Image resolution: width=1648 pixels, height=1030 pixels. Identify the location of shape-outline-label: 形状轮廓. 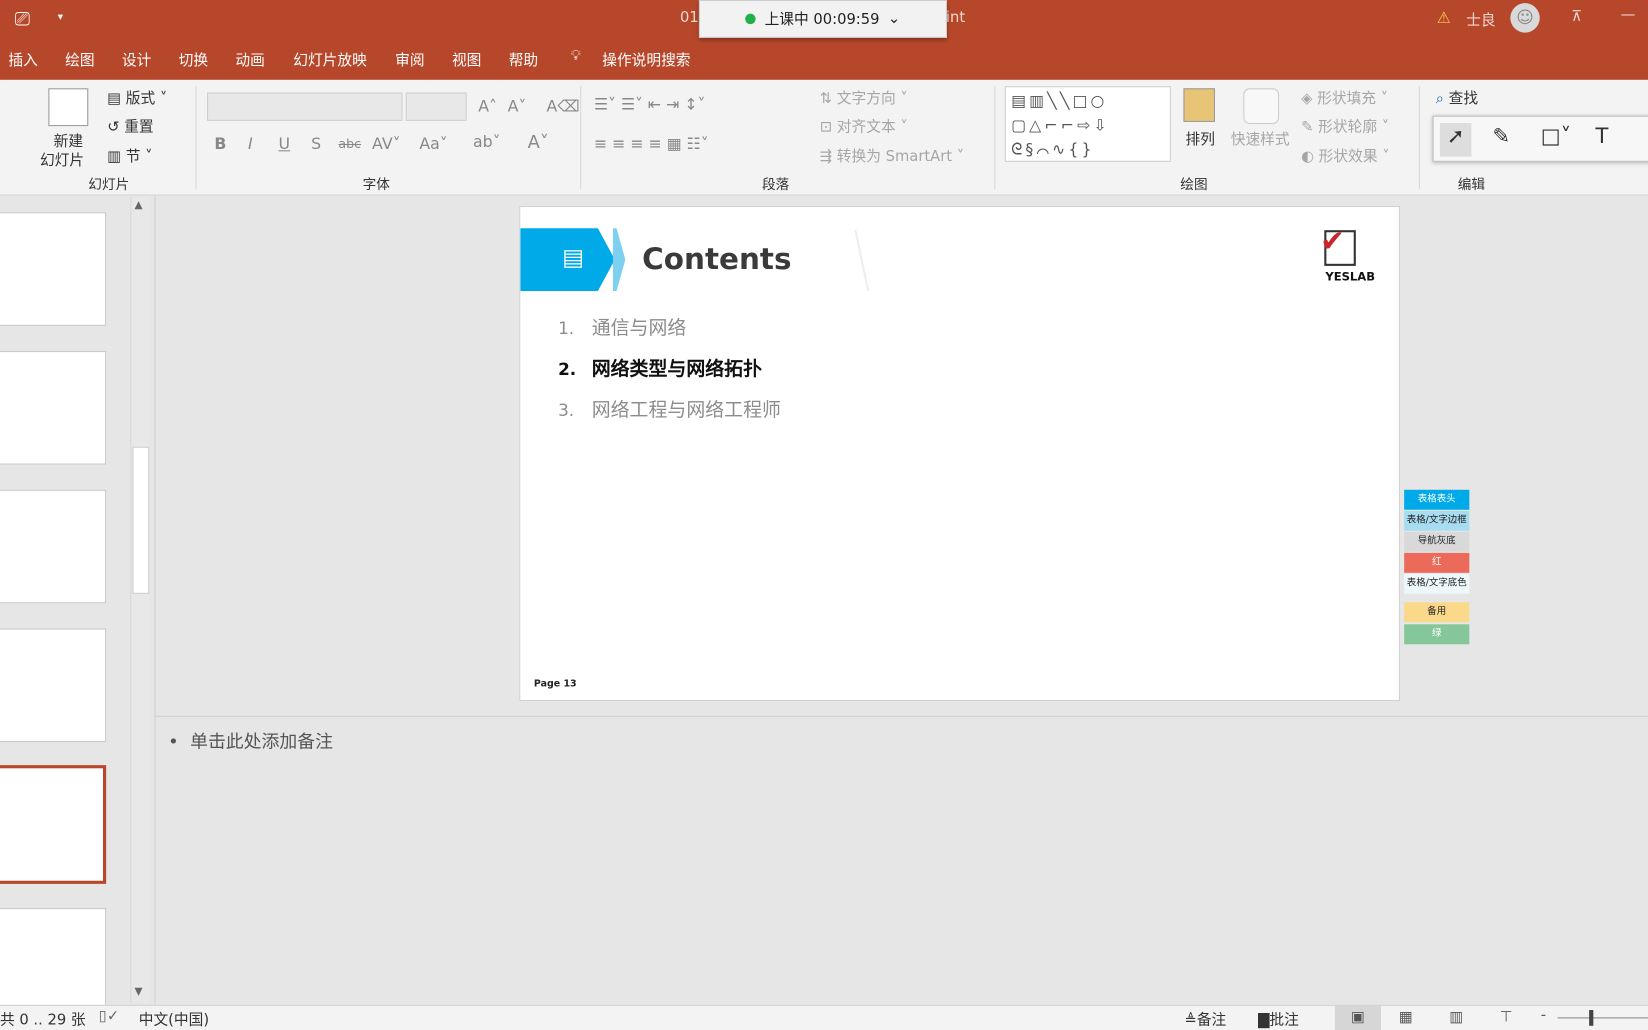
(1348, 127).